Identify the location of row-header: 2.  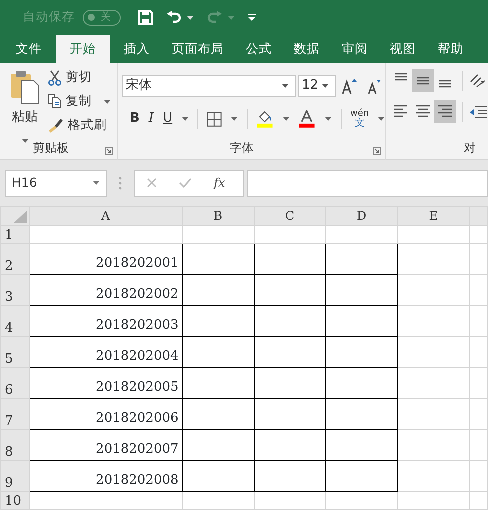
(15, 259).